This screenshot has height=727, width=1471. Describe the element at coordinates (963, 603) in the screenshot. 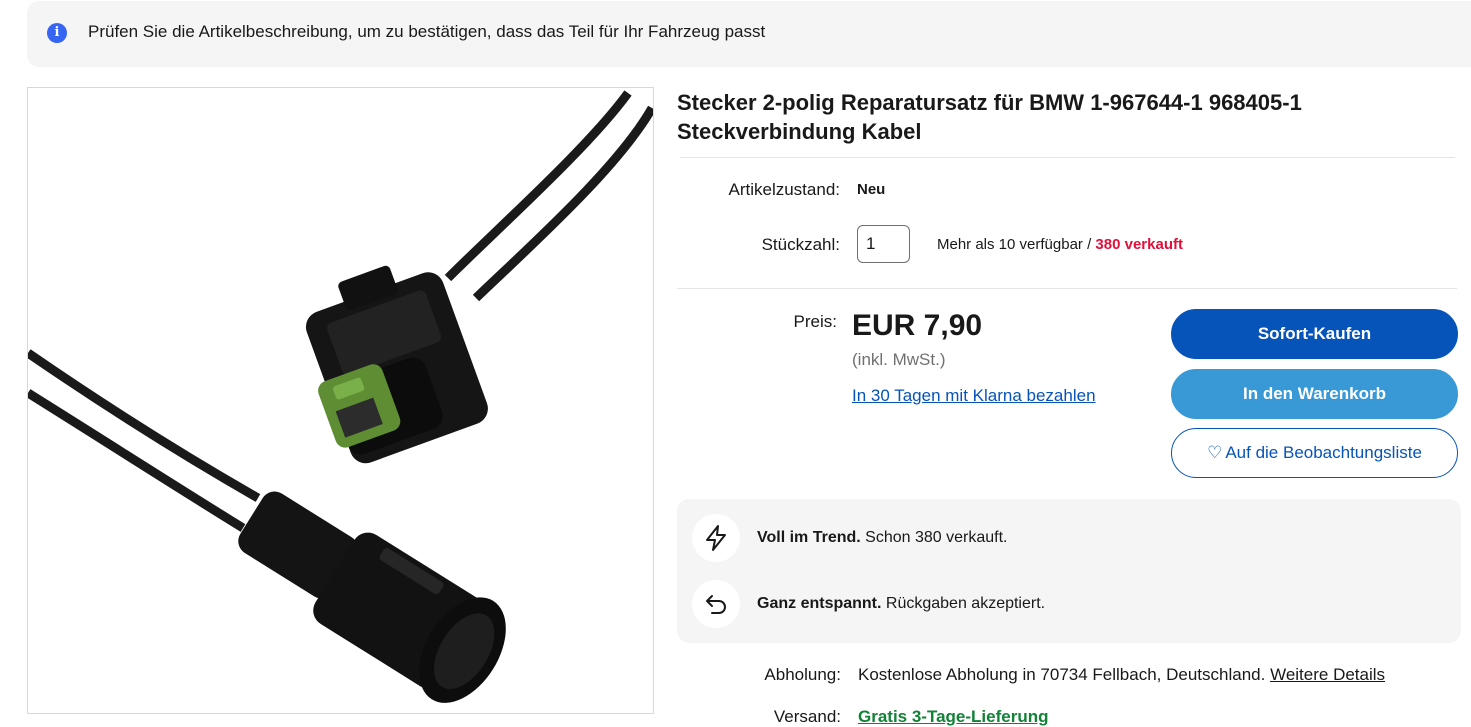

I see `returns-text: Rückgaben akzeptiert.` at that location.